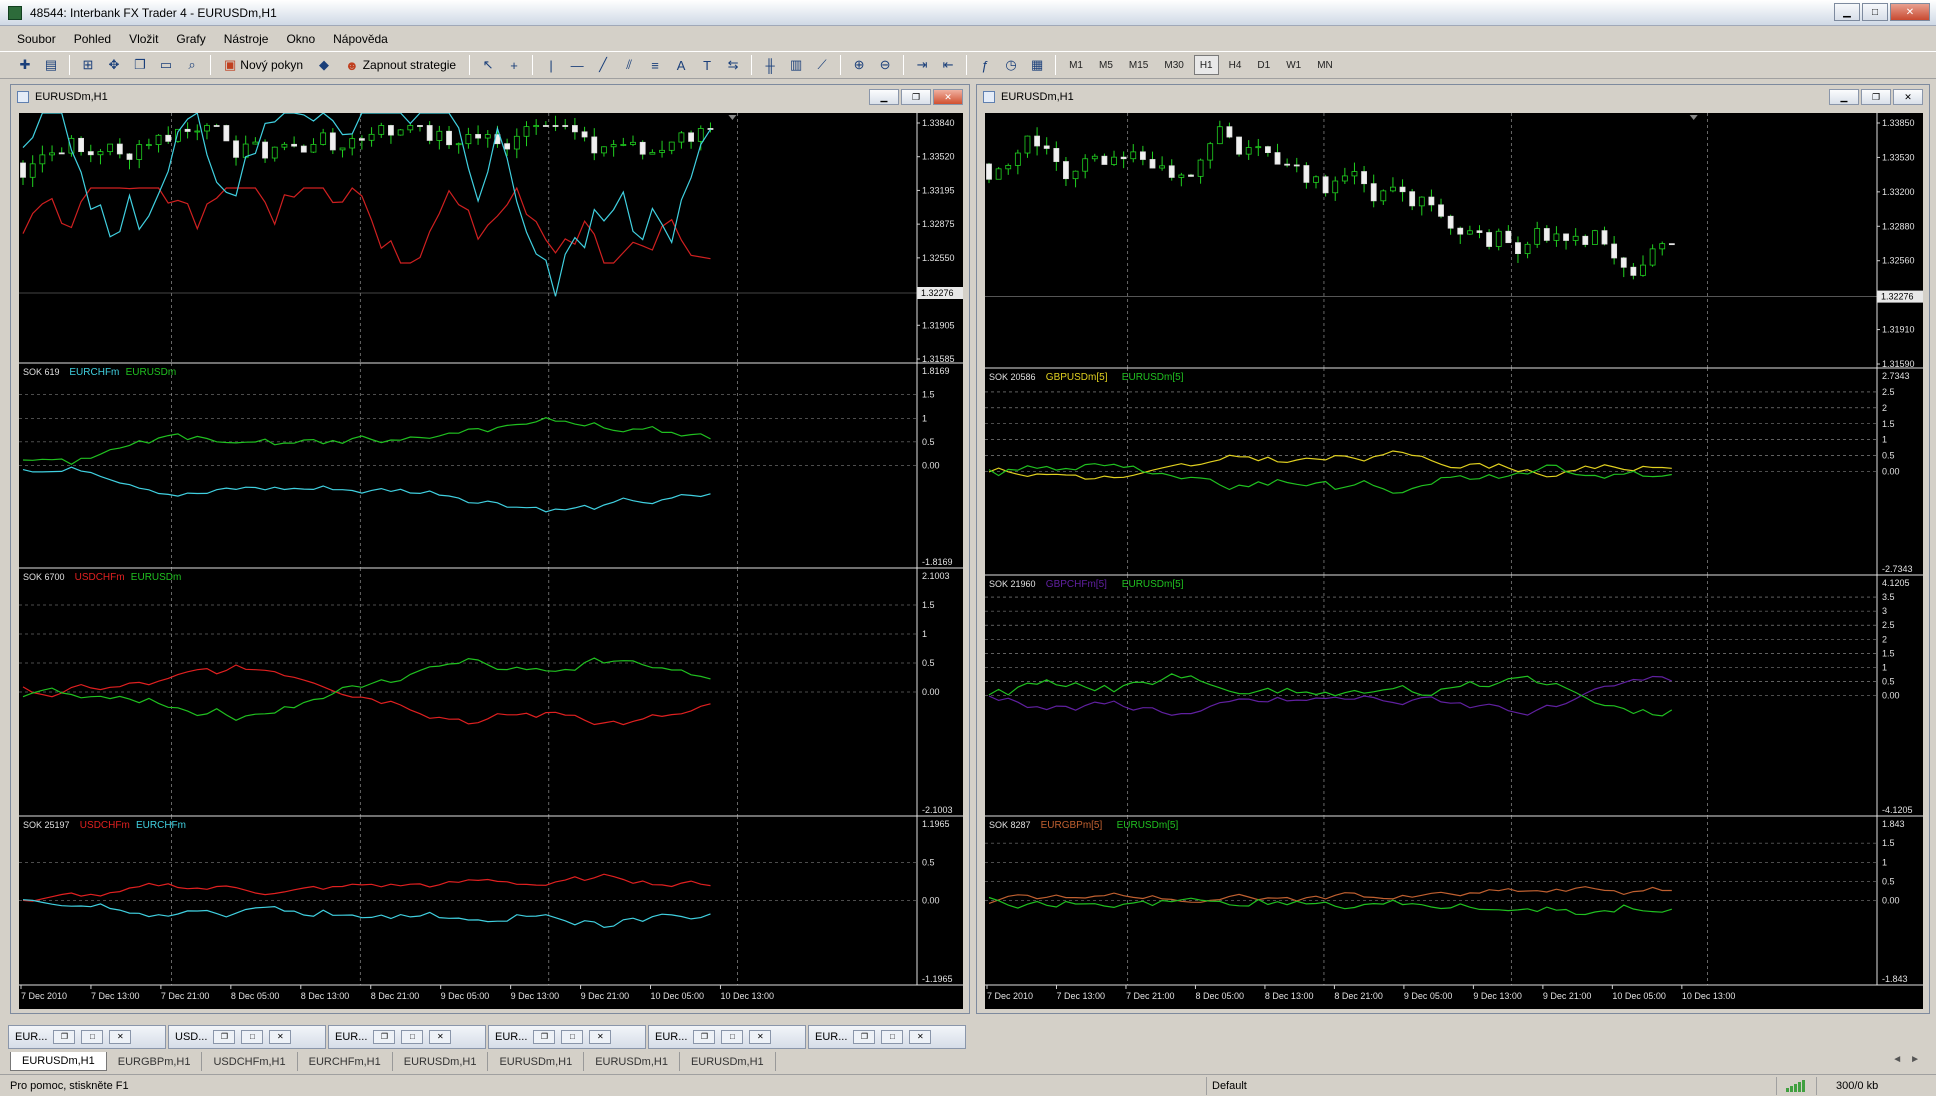 This screenshot has width=1936, height=1096. I want to click on crosshair-icon: +, so click(514, 65).